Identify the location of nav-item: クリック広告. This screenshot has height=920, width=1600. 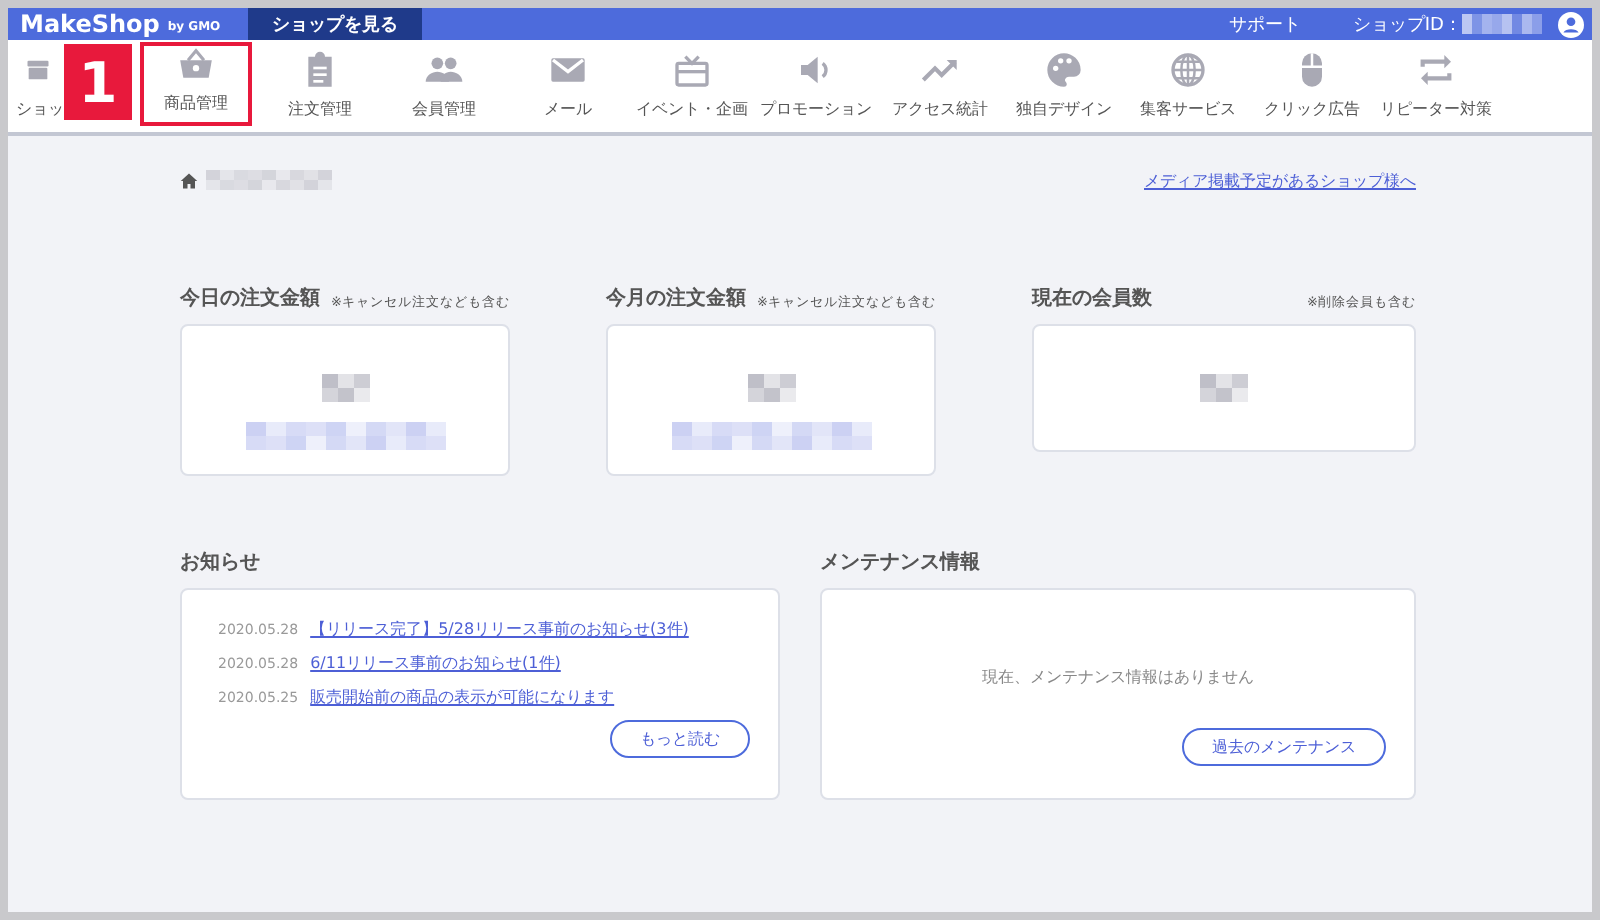
(1312, 86).